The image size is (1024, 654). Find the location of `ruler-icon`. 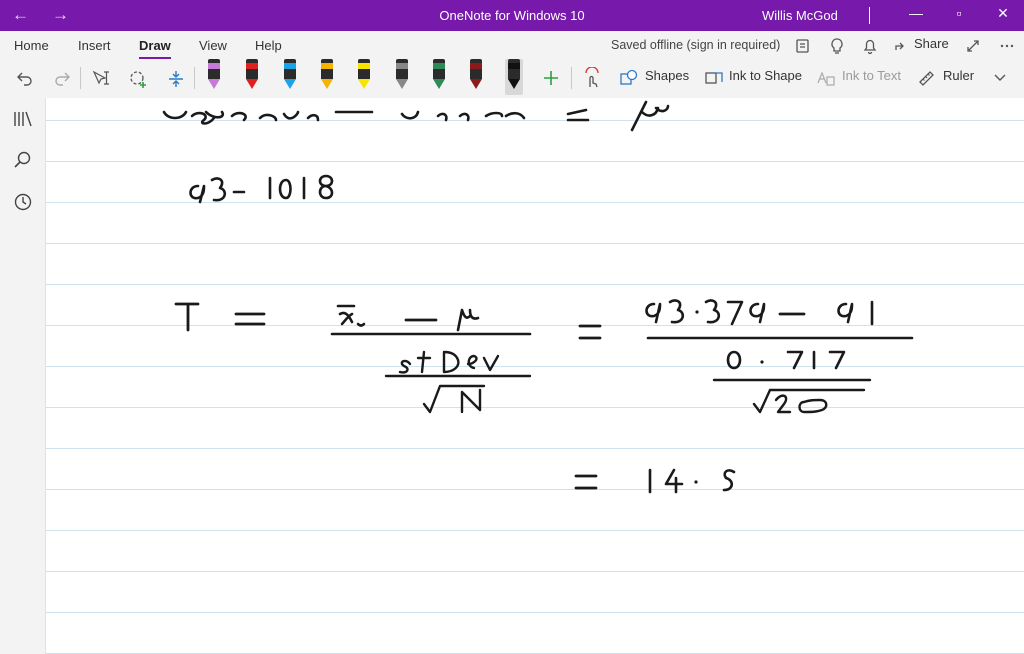

ruler-icon is located at coordinates (926, 78).